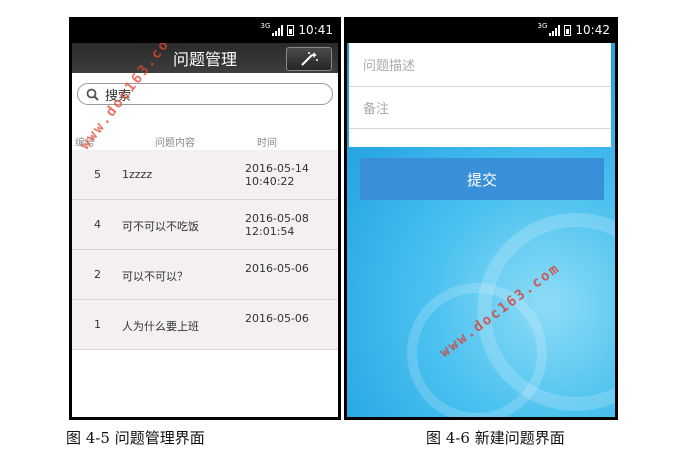  Describe the element at coordinates (205, 225) in the screenshot. I see `list-item: 4 可不可以不吃饭 2016-05-08 12:01:54` at that location.